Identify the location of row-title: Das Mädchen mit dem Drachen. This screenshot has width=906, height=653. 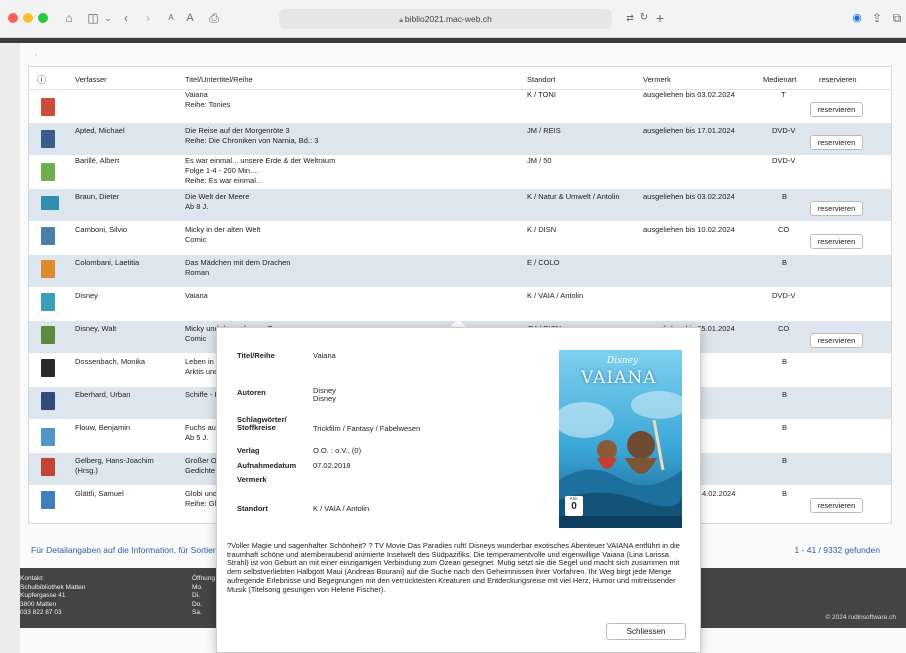
(237, 263).